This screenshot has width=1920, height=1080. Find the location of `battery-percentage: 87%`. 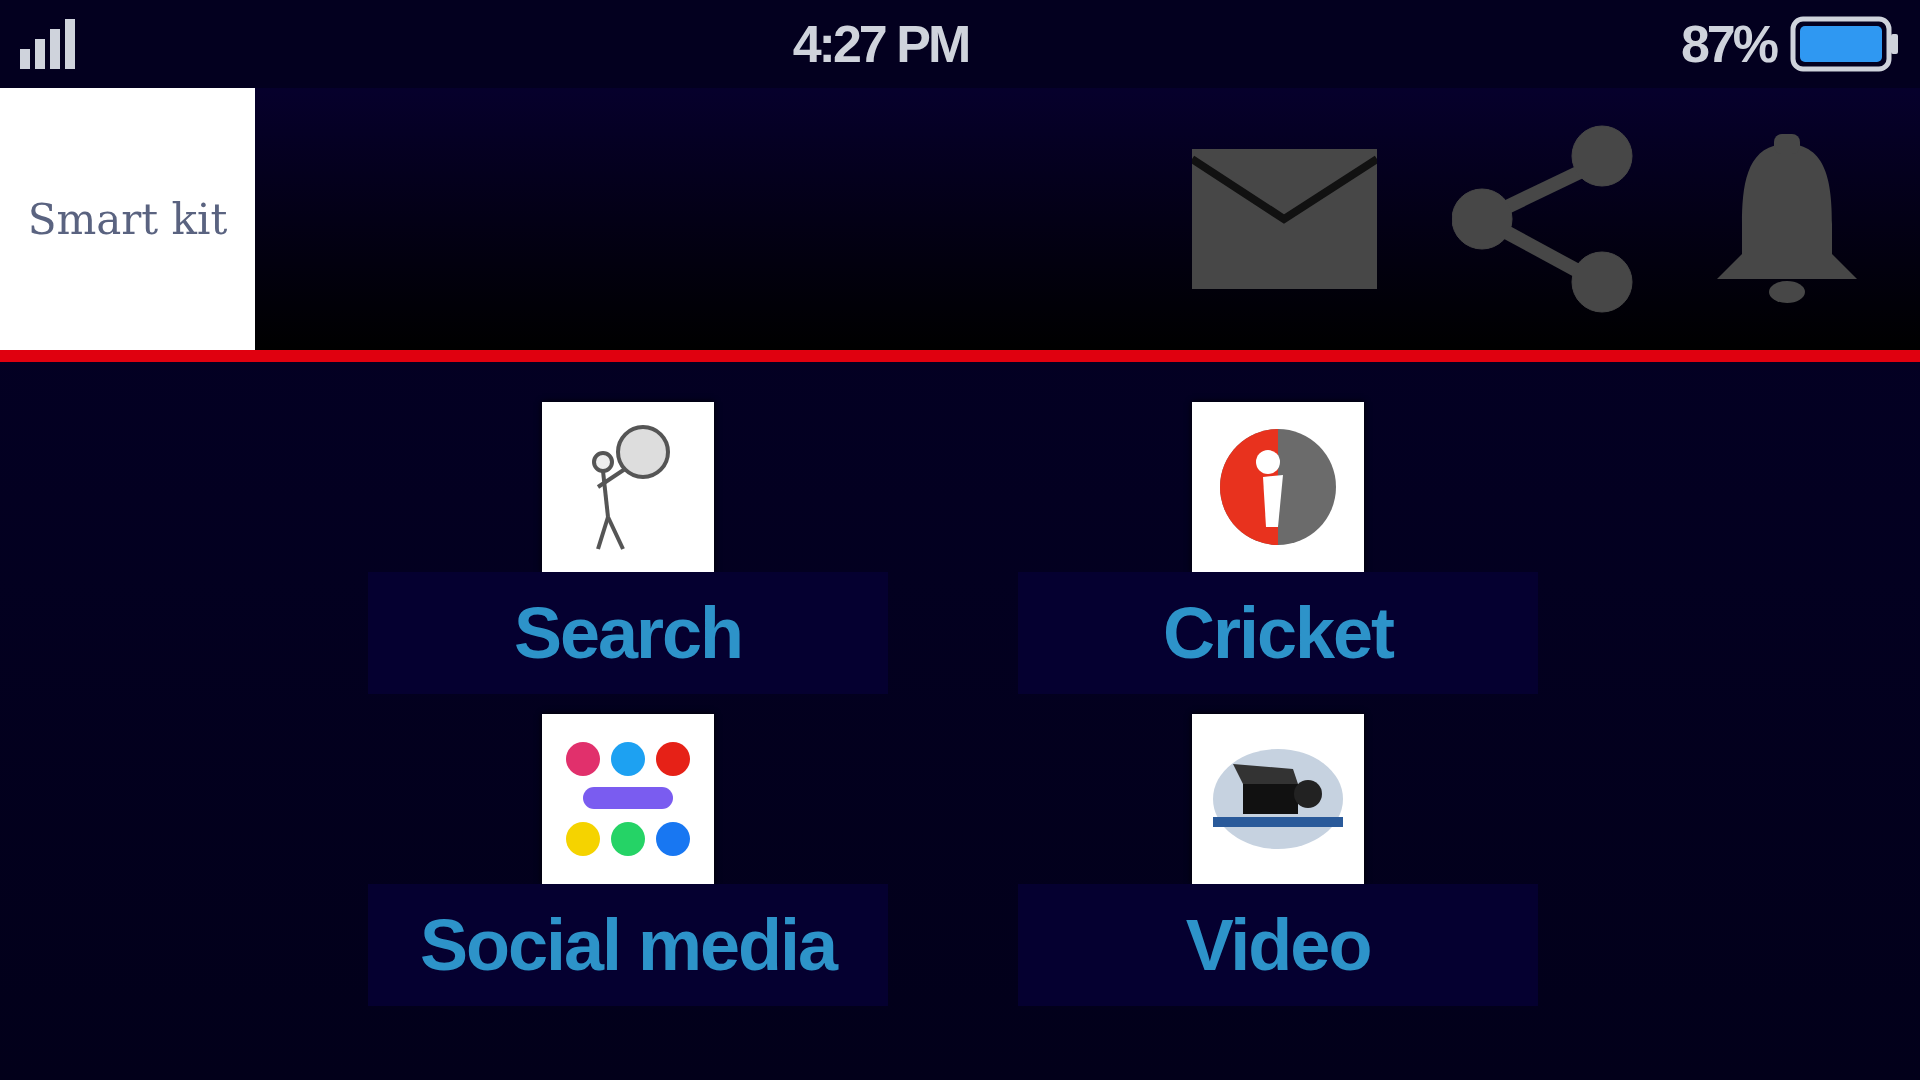

battery-percentage: 87% is located at coordinates (1728, 44).